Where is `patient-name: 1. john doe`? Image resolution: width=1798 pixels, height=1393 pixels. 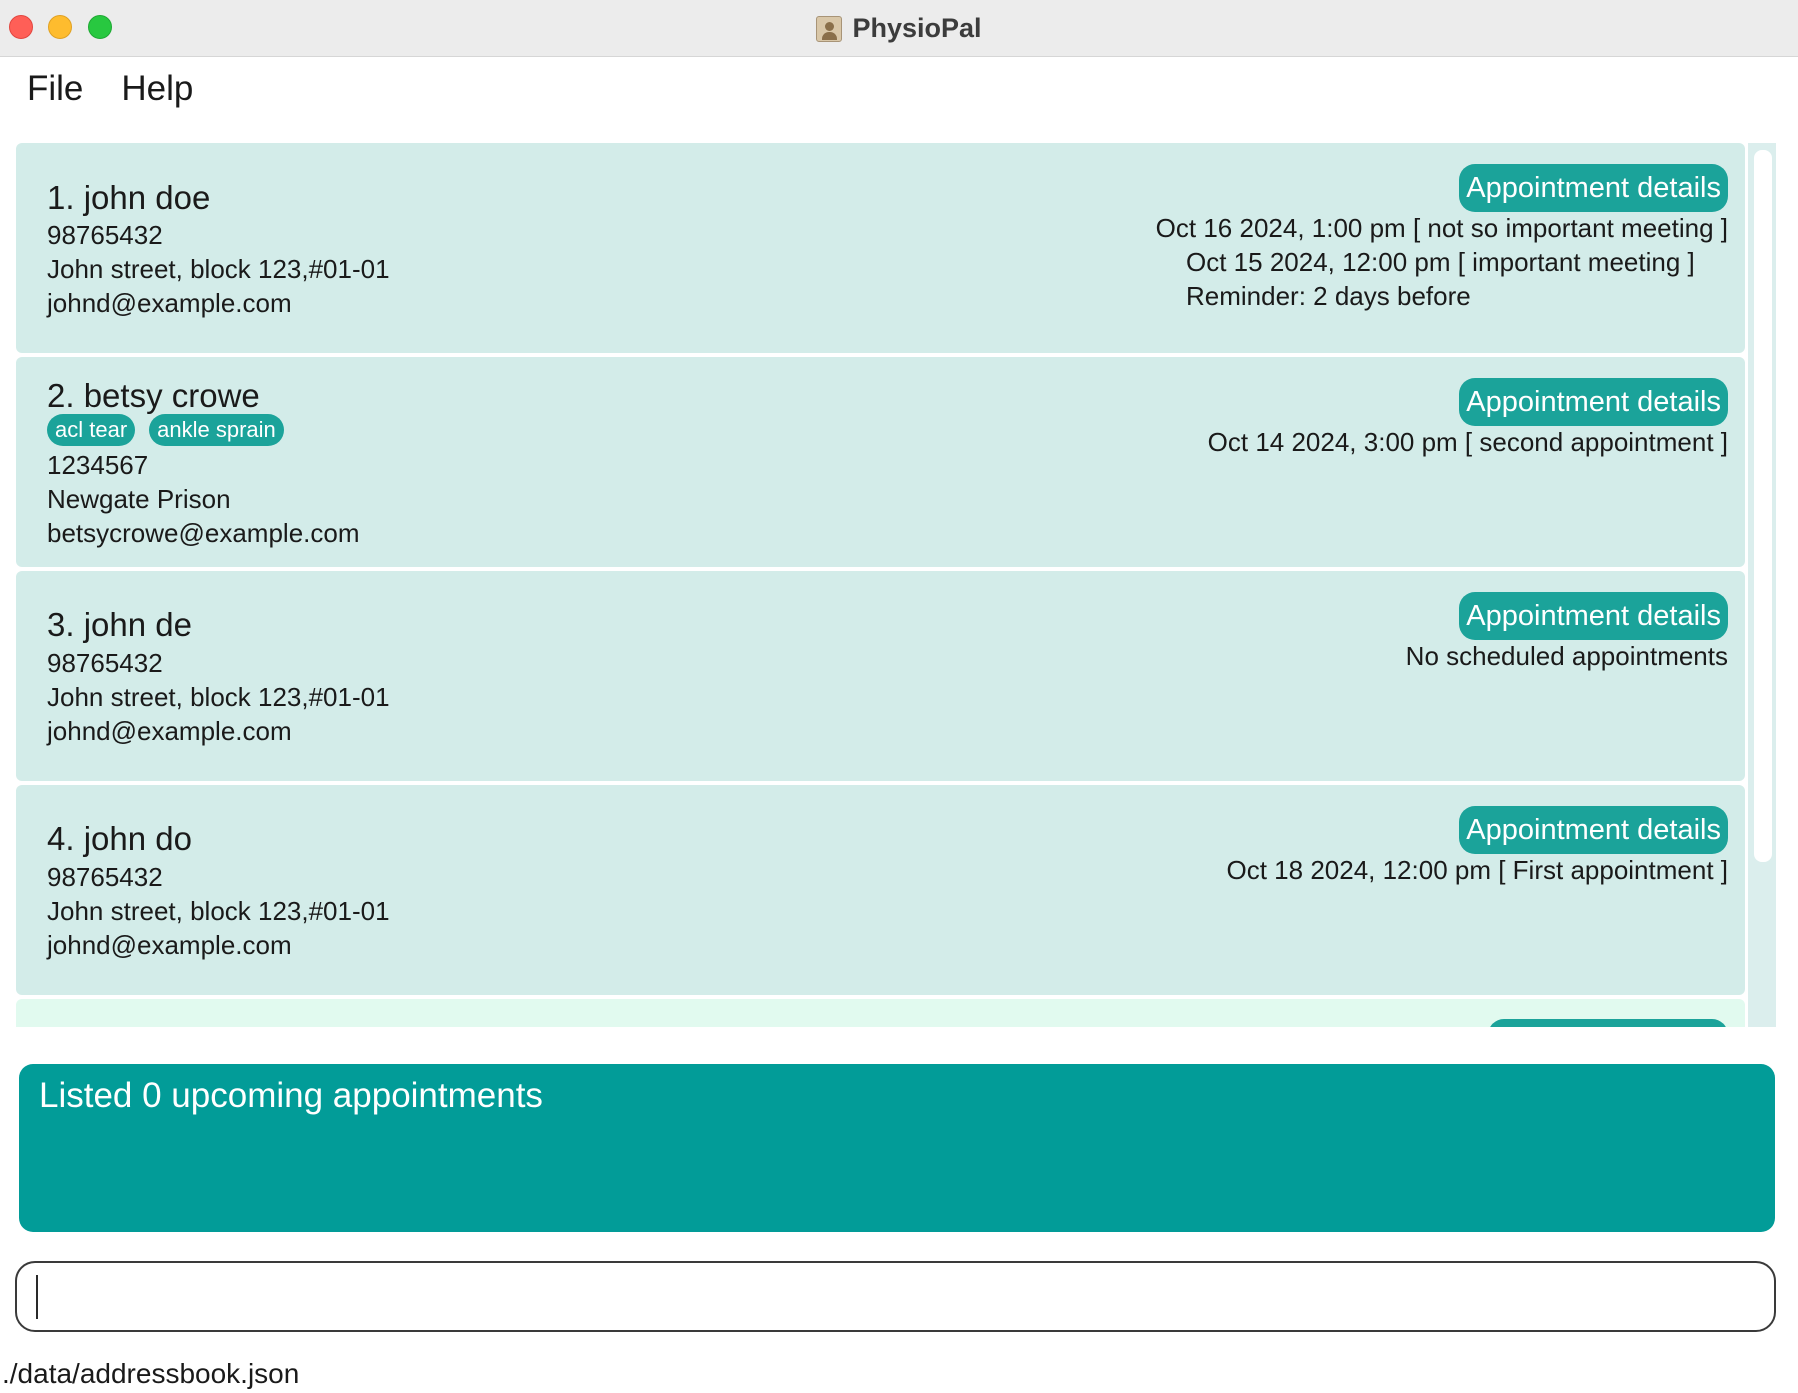 patient-name: 1. john doe is located at coordinates (129, 197).